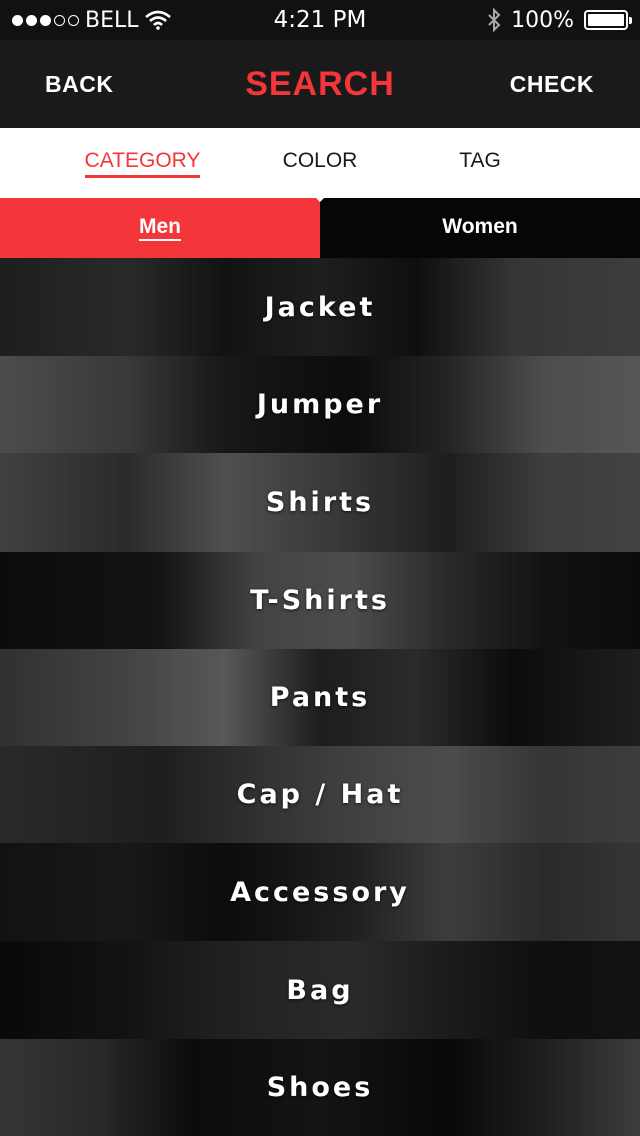 Image resolution: width=640 pixels, height=1136 pixels. I want to click on category-item-jumper: Jumper, so click(320, 404).